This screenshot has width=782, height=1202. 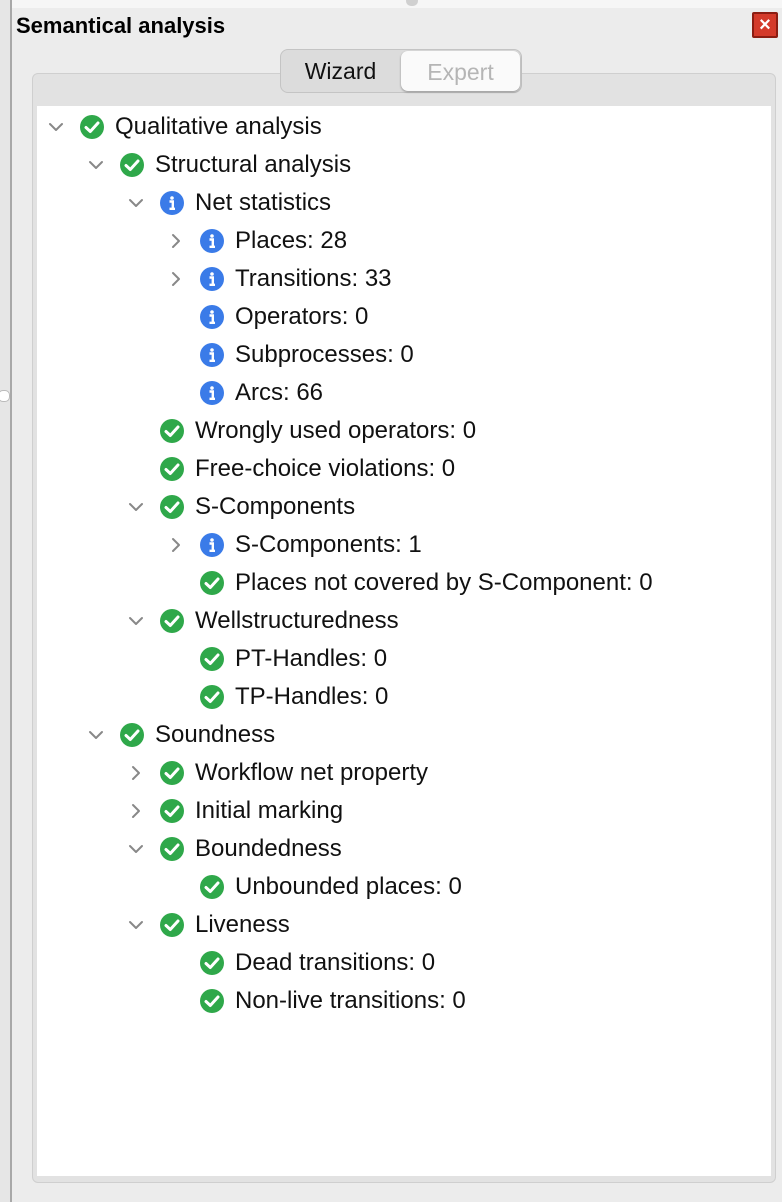 I want to click on tree-node-boundedness: Boundedness, so click(x=233, y=849).